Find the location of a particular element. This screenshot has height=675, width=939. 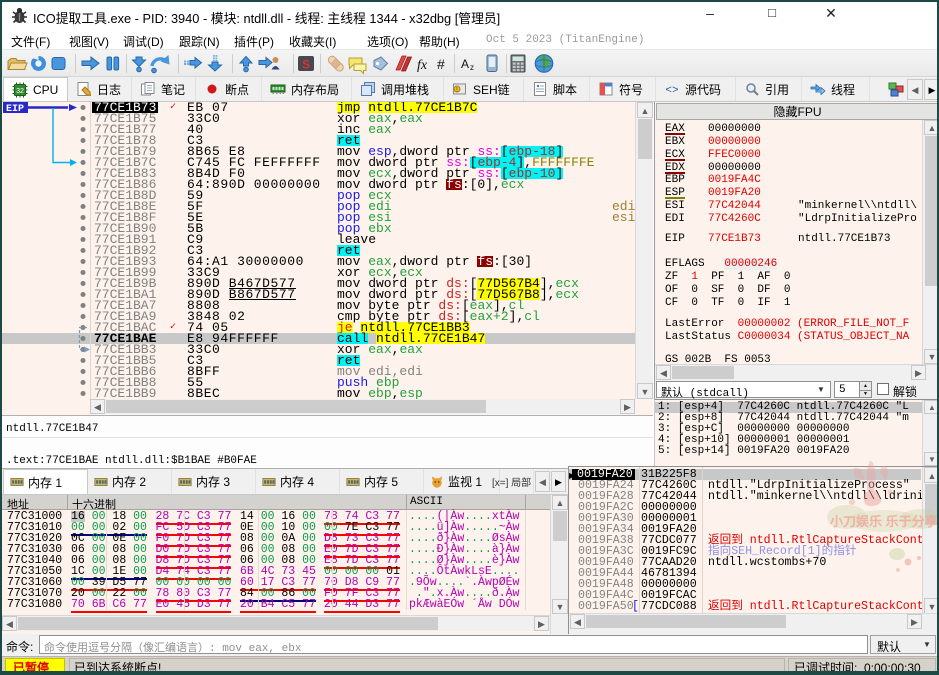

svg-text: S is located at coordinates (306, 65).